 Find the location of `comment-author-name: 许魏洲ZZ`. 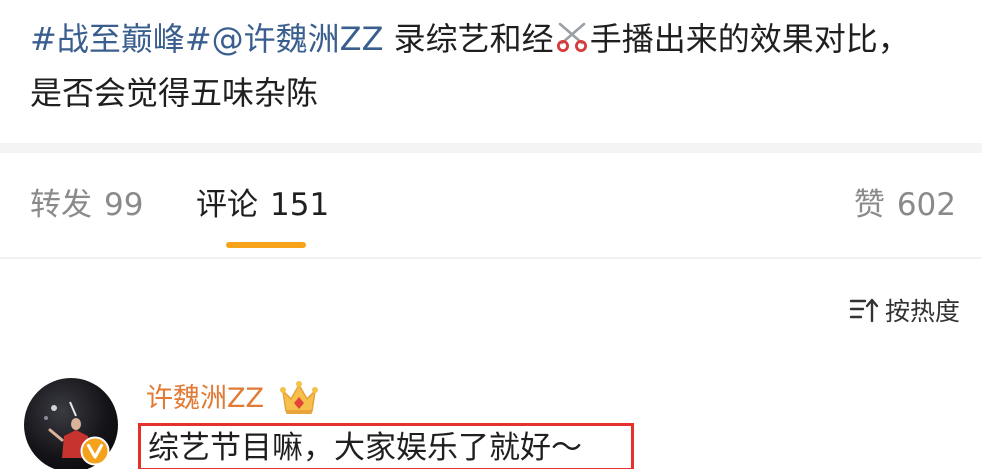

comment-author-name: 许魏洲ZZ is located at coordinates (205, 399).